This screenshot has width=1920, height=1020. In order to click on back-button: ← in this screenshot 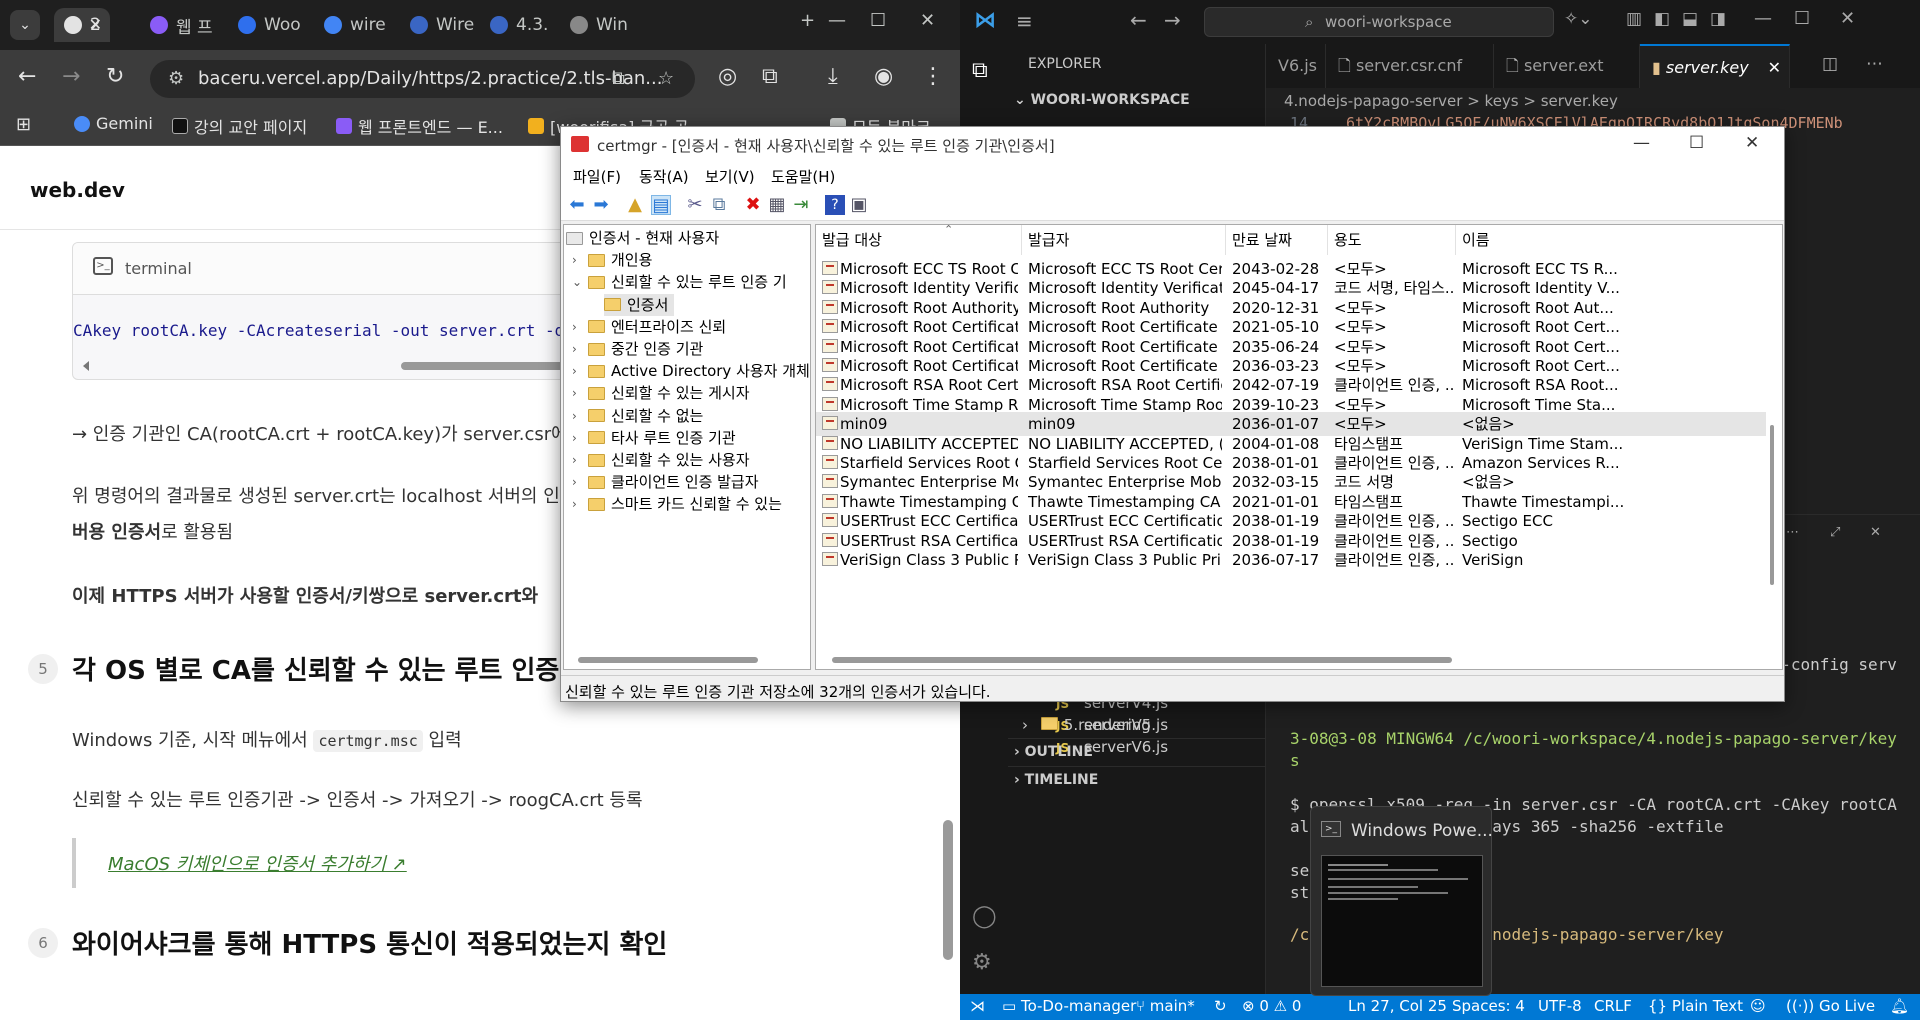, I will do `click(27, 76)`.